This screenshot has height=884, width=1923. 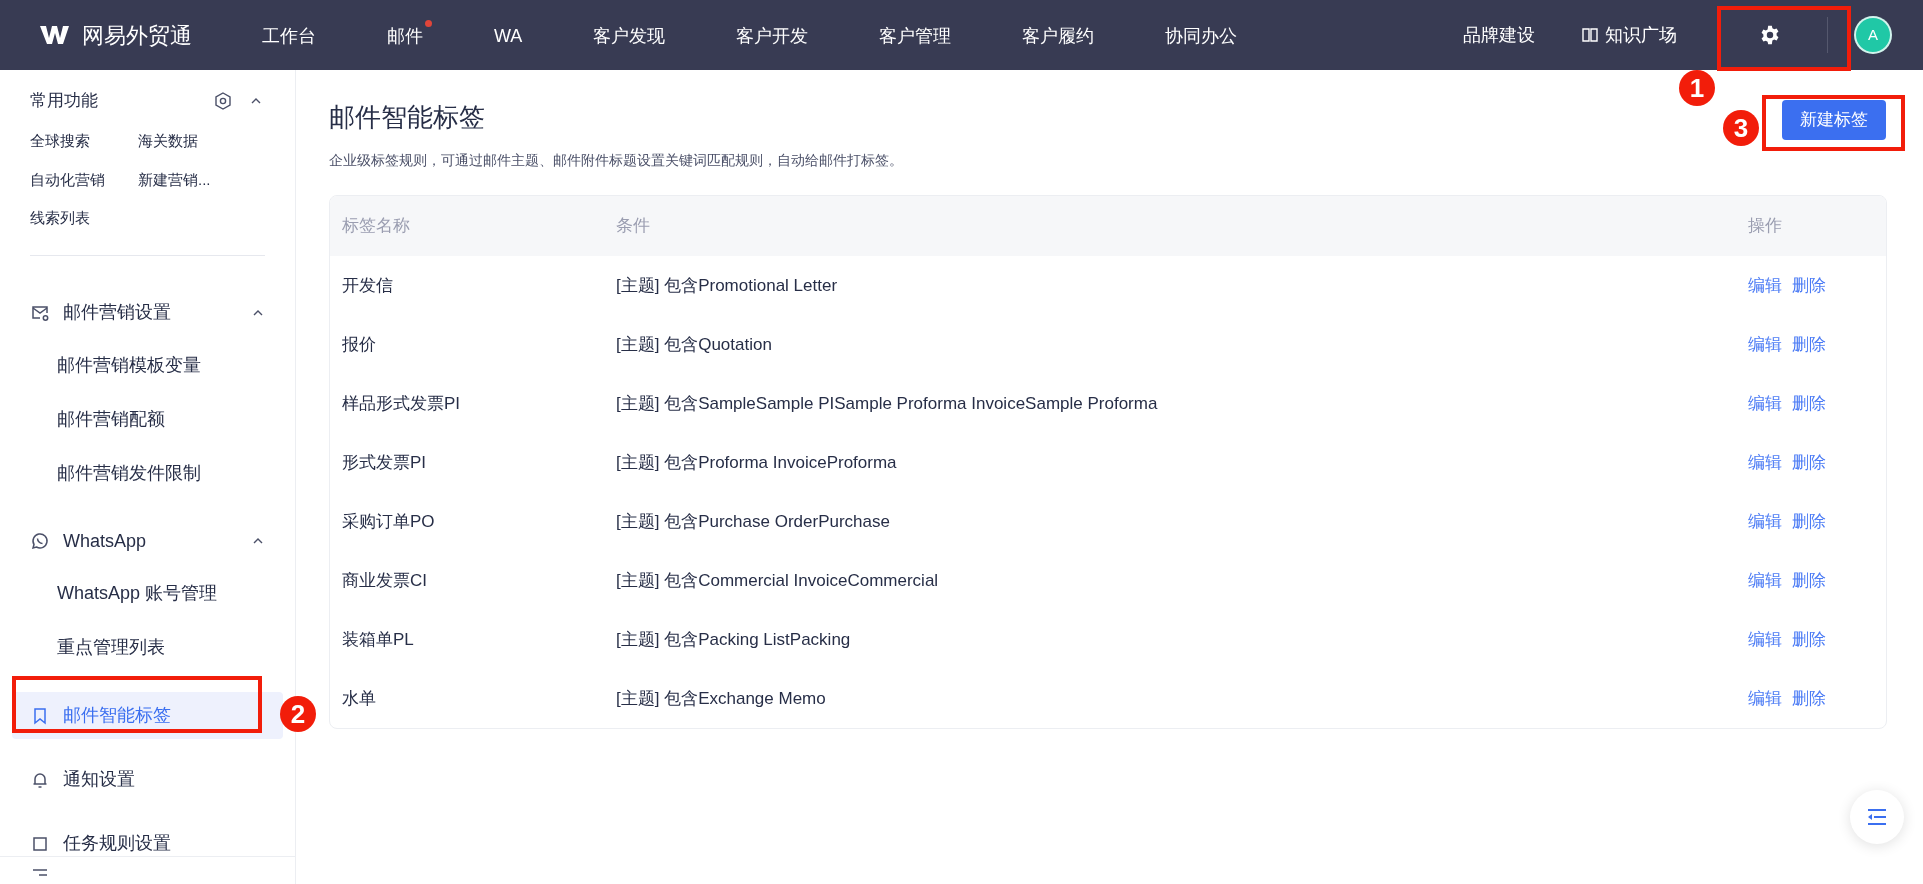 What do you see at coordinates (147, 541) in the screenshot?
I see `menu-group-header: WhatsApp` at bounding box center [147, 541].